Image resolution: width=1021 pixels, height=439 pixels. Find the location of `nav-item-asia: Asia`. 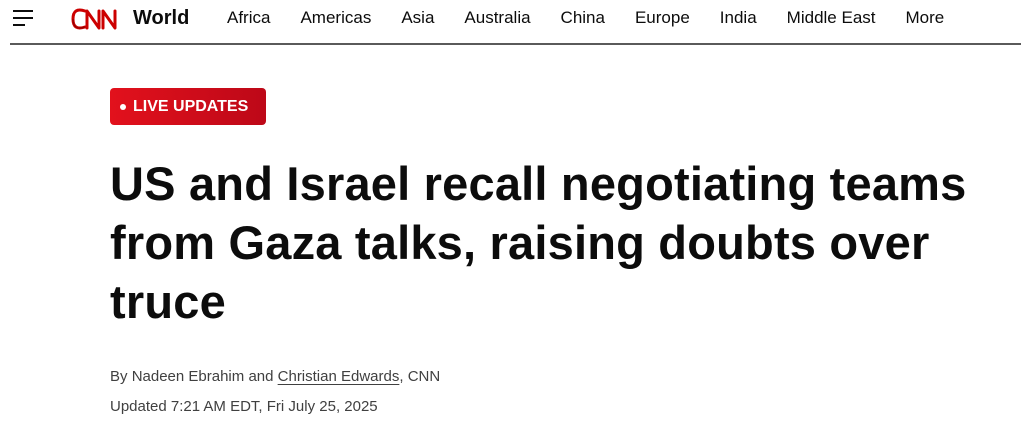

nav-item-asia: Asia is located at coordinates (417, 18).